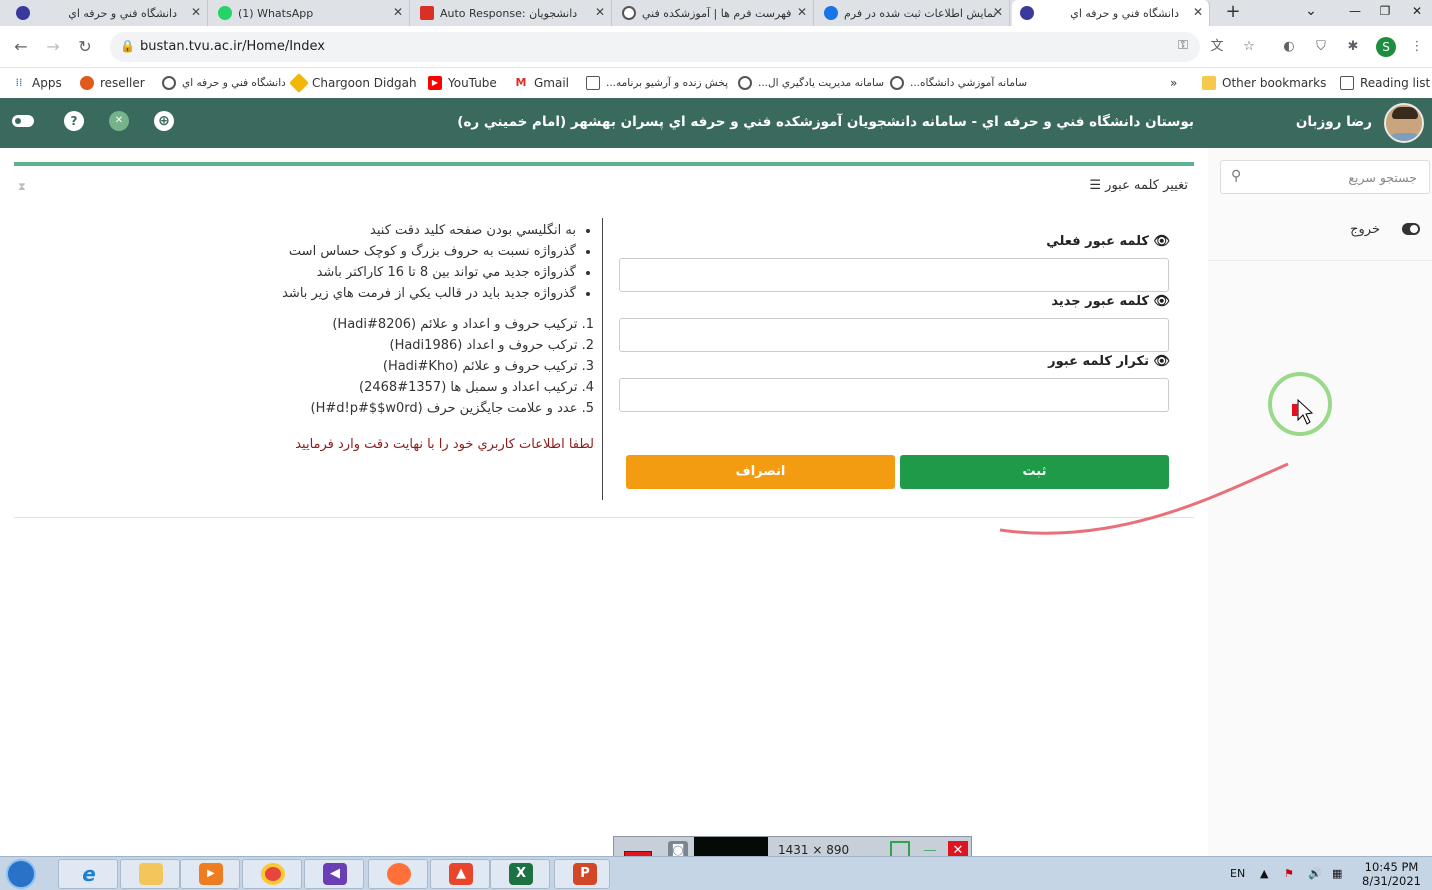 The height and width of the screenshot is (890, 1432). Describe the element at coordinates (1385, 13) in the screenshot. I see `maximize-icon: ❐` at that location.